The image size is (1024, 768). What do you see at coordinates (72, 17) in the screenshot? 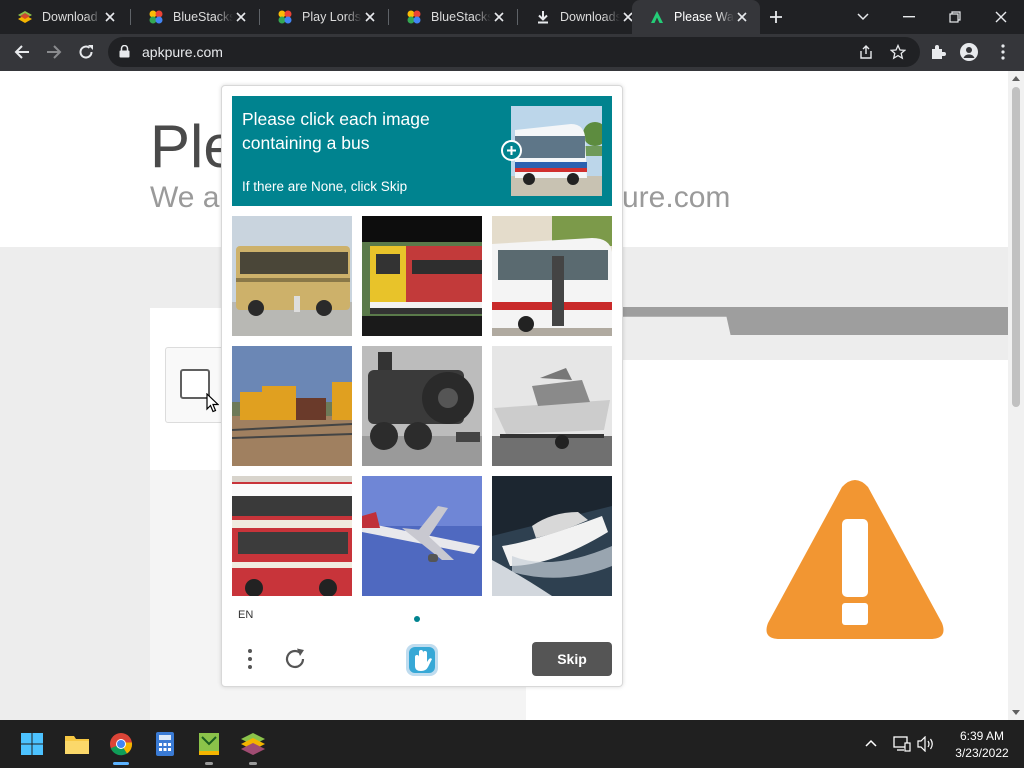
I see `tab-label: Download I` at bounding box center [72, 17].